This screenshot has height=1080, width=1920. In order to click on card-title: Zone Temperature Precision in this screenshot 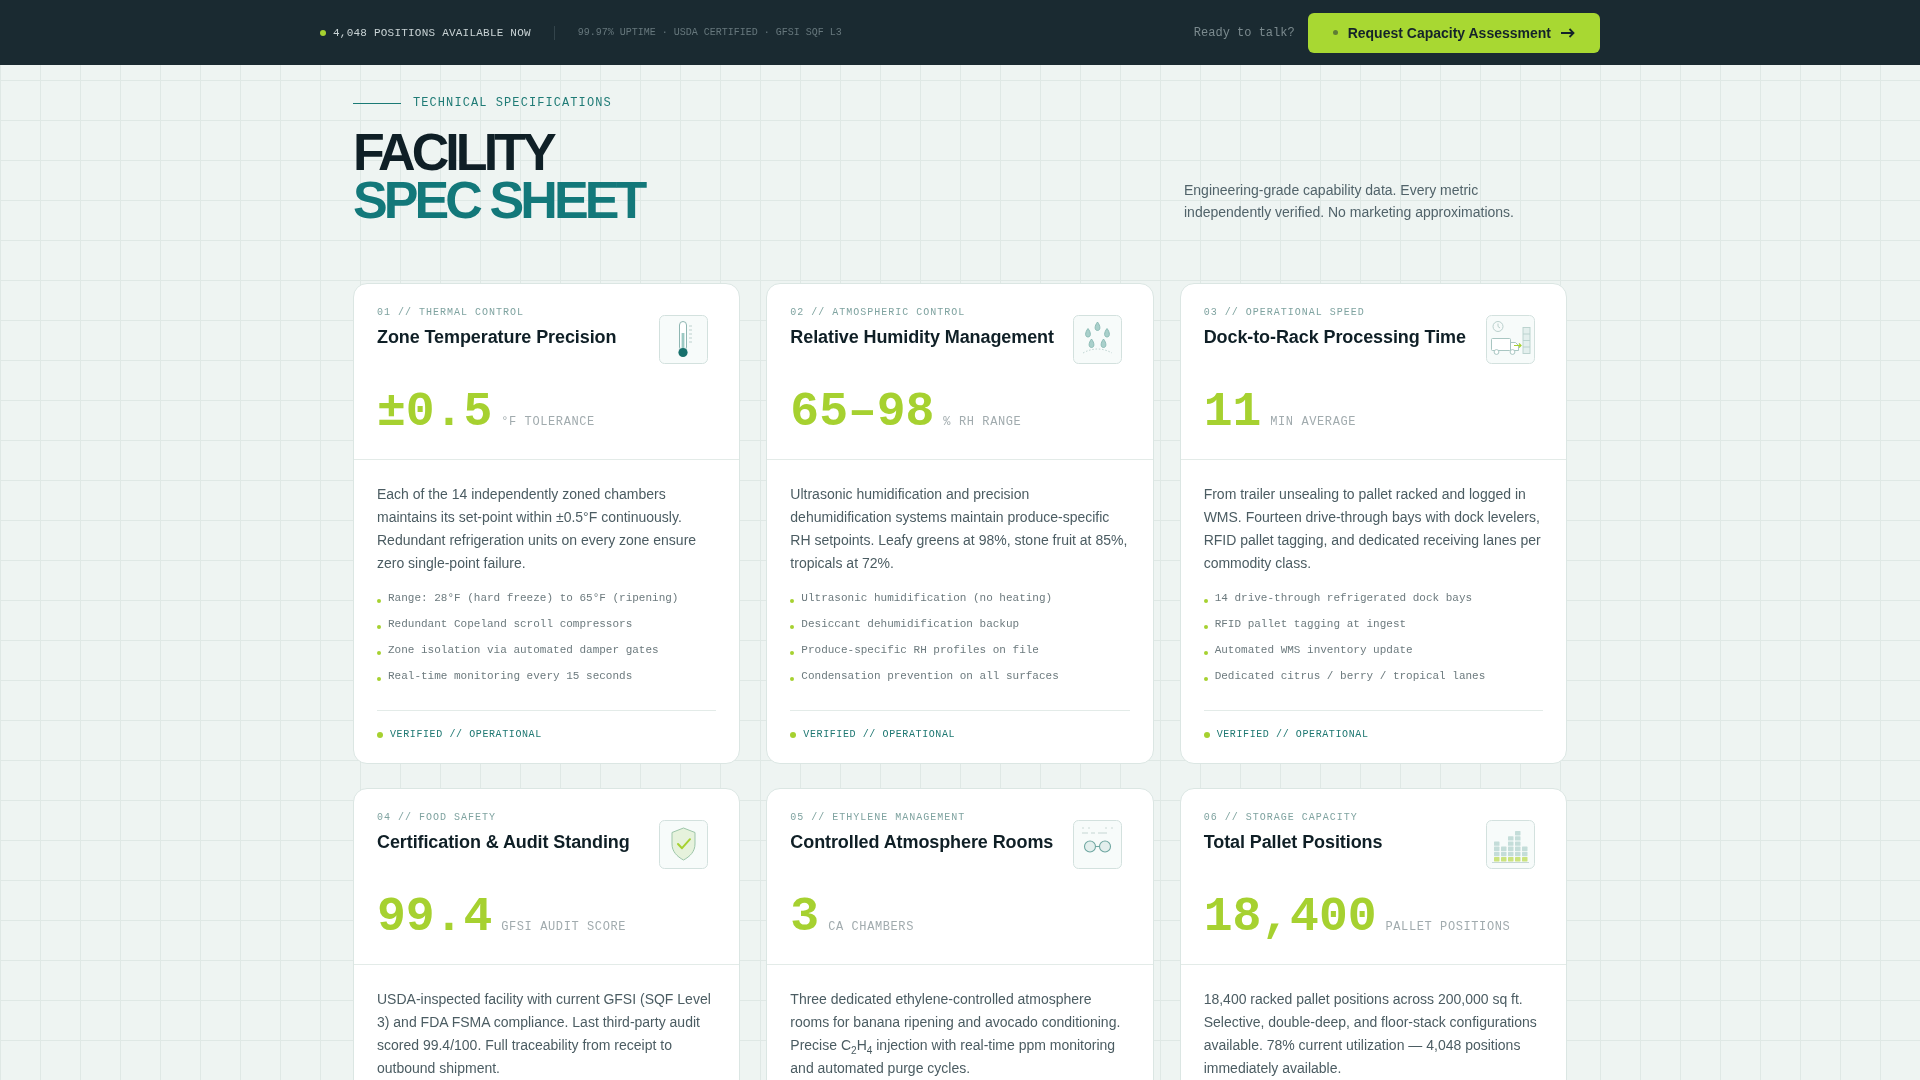, I will do `click(497, 337)`.